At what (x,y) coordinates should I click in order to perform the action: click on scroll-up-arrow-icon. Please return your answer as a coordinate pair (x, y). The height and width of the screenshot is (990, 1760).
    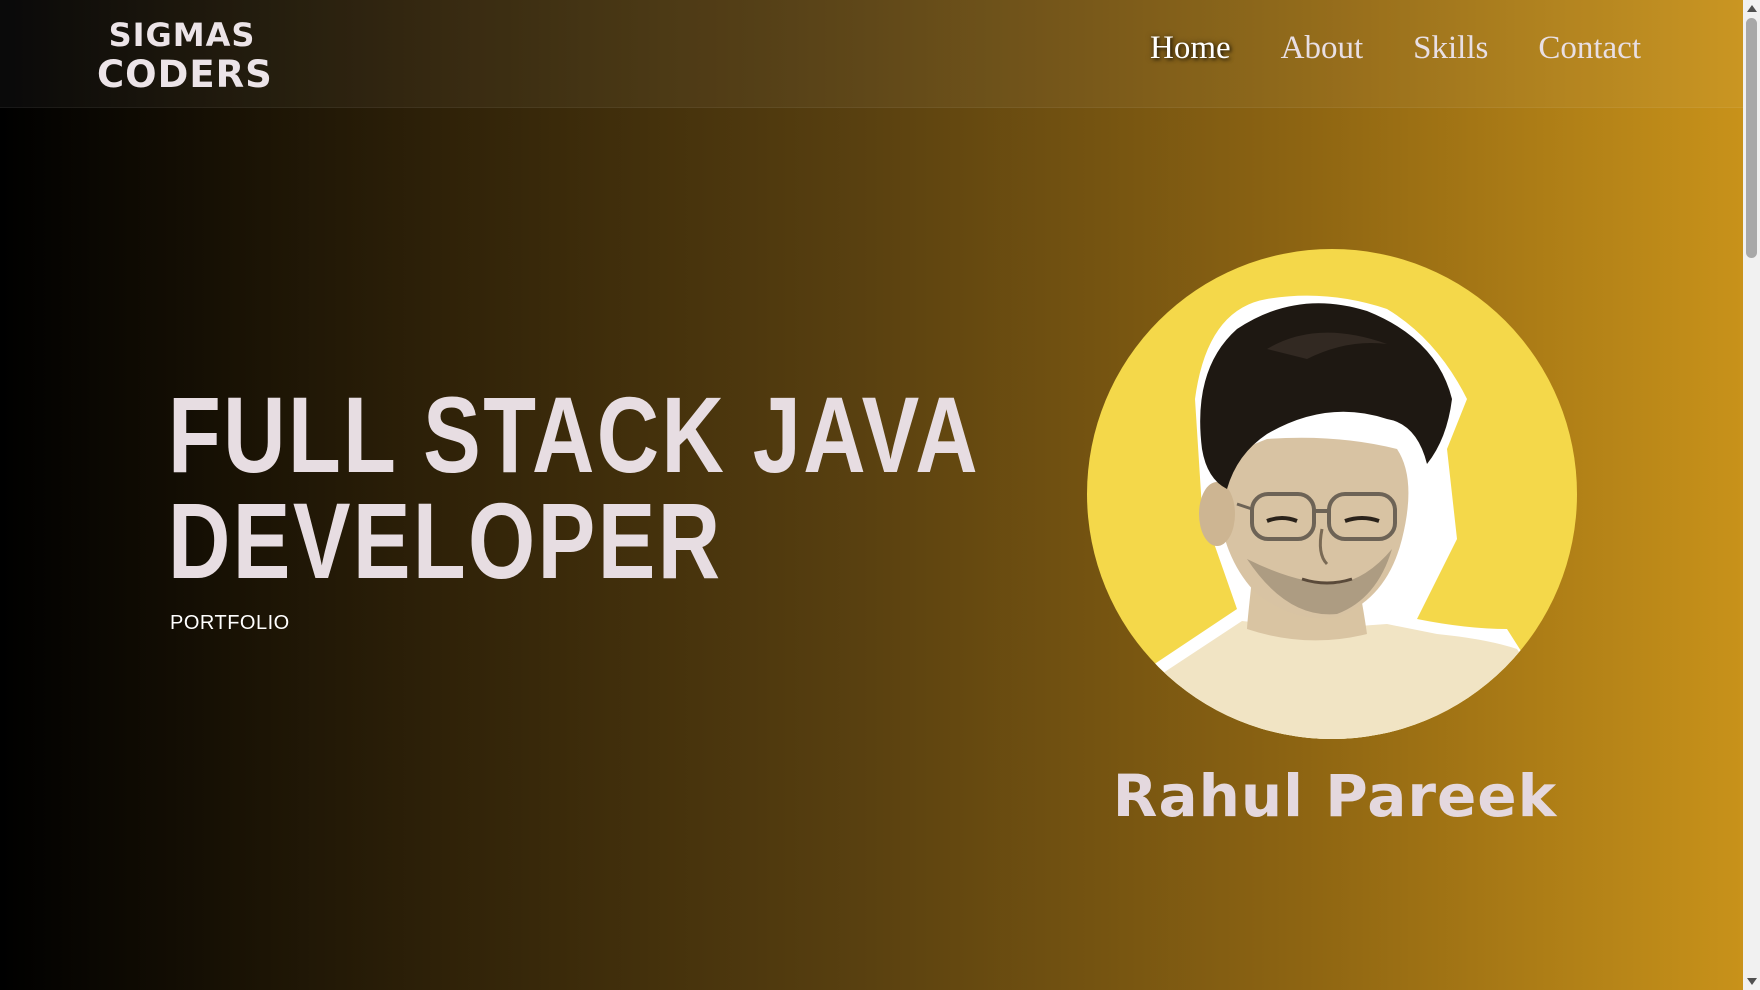
    Looking at the image, I should click on (1752, 8).